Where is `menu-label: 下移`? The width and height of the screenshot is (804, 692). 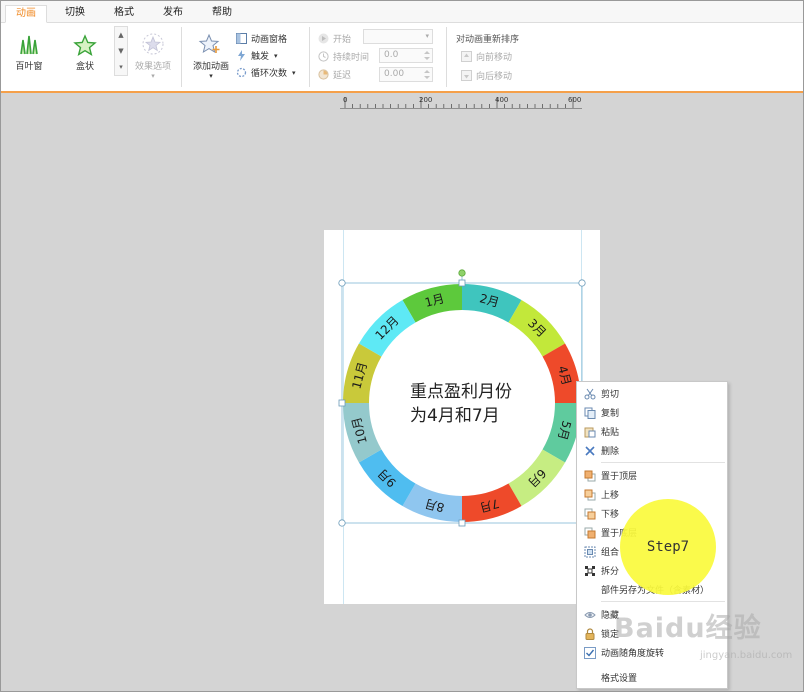 menu-label: 下移 is located at coordinates (610, 515).